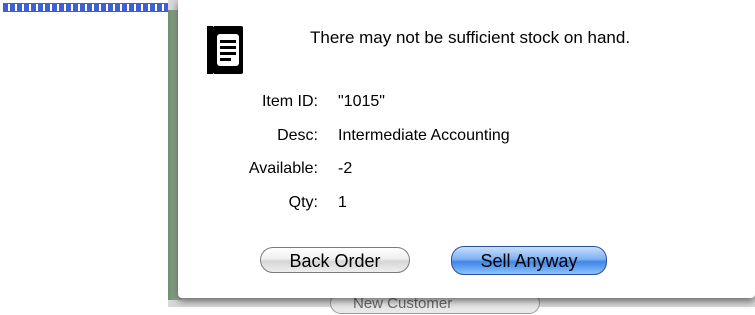  Describe the element at coordinates (335, 260) in the screenshot. I see `back-order-button: Back Order` at that location.